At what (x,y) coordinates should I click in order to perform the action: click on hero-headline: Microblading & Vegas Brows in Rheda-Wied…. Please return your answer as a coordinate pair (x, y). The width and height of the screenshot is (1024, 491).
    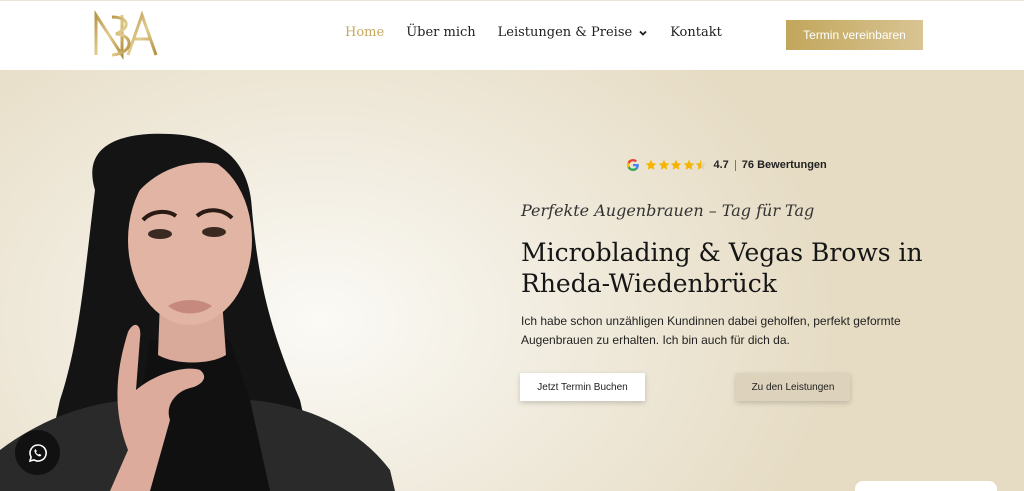
    Looking at the image, I should click on (722, 268).